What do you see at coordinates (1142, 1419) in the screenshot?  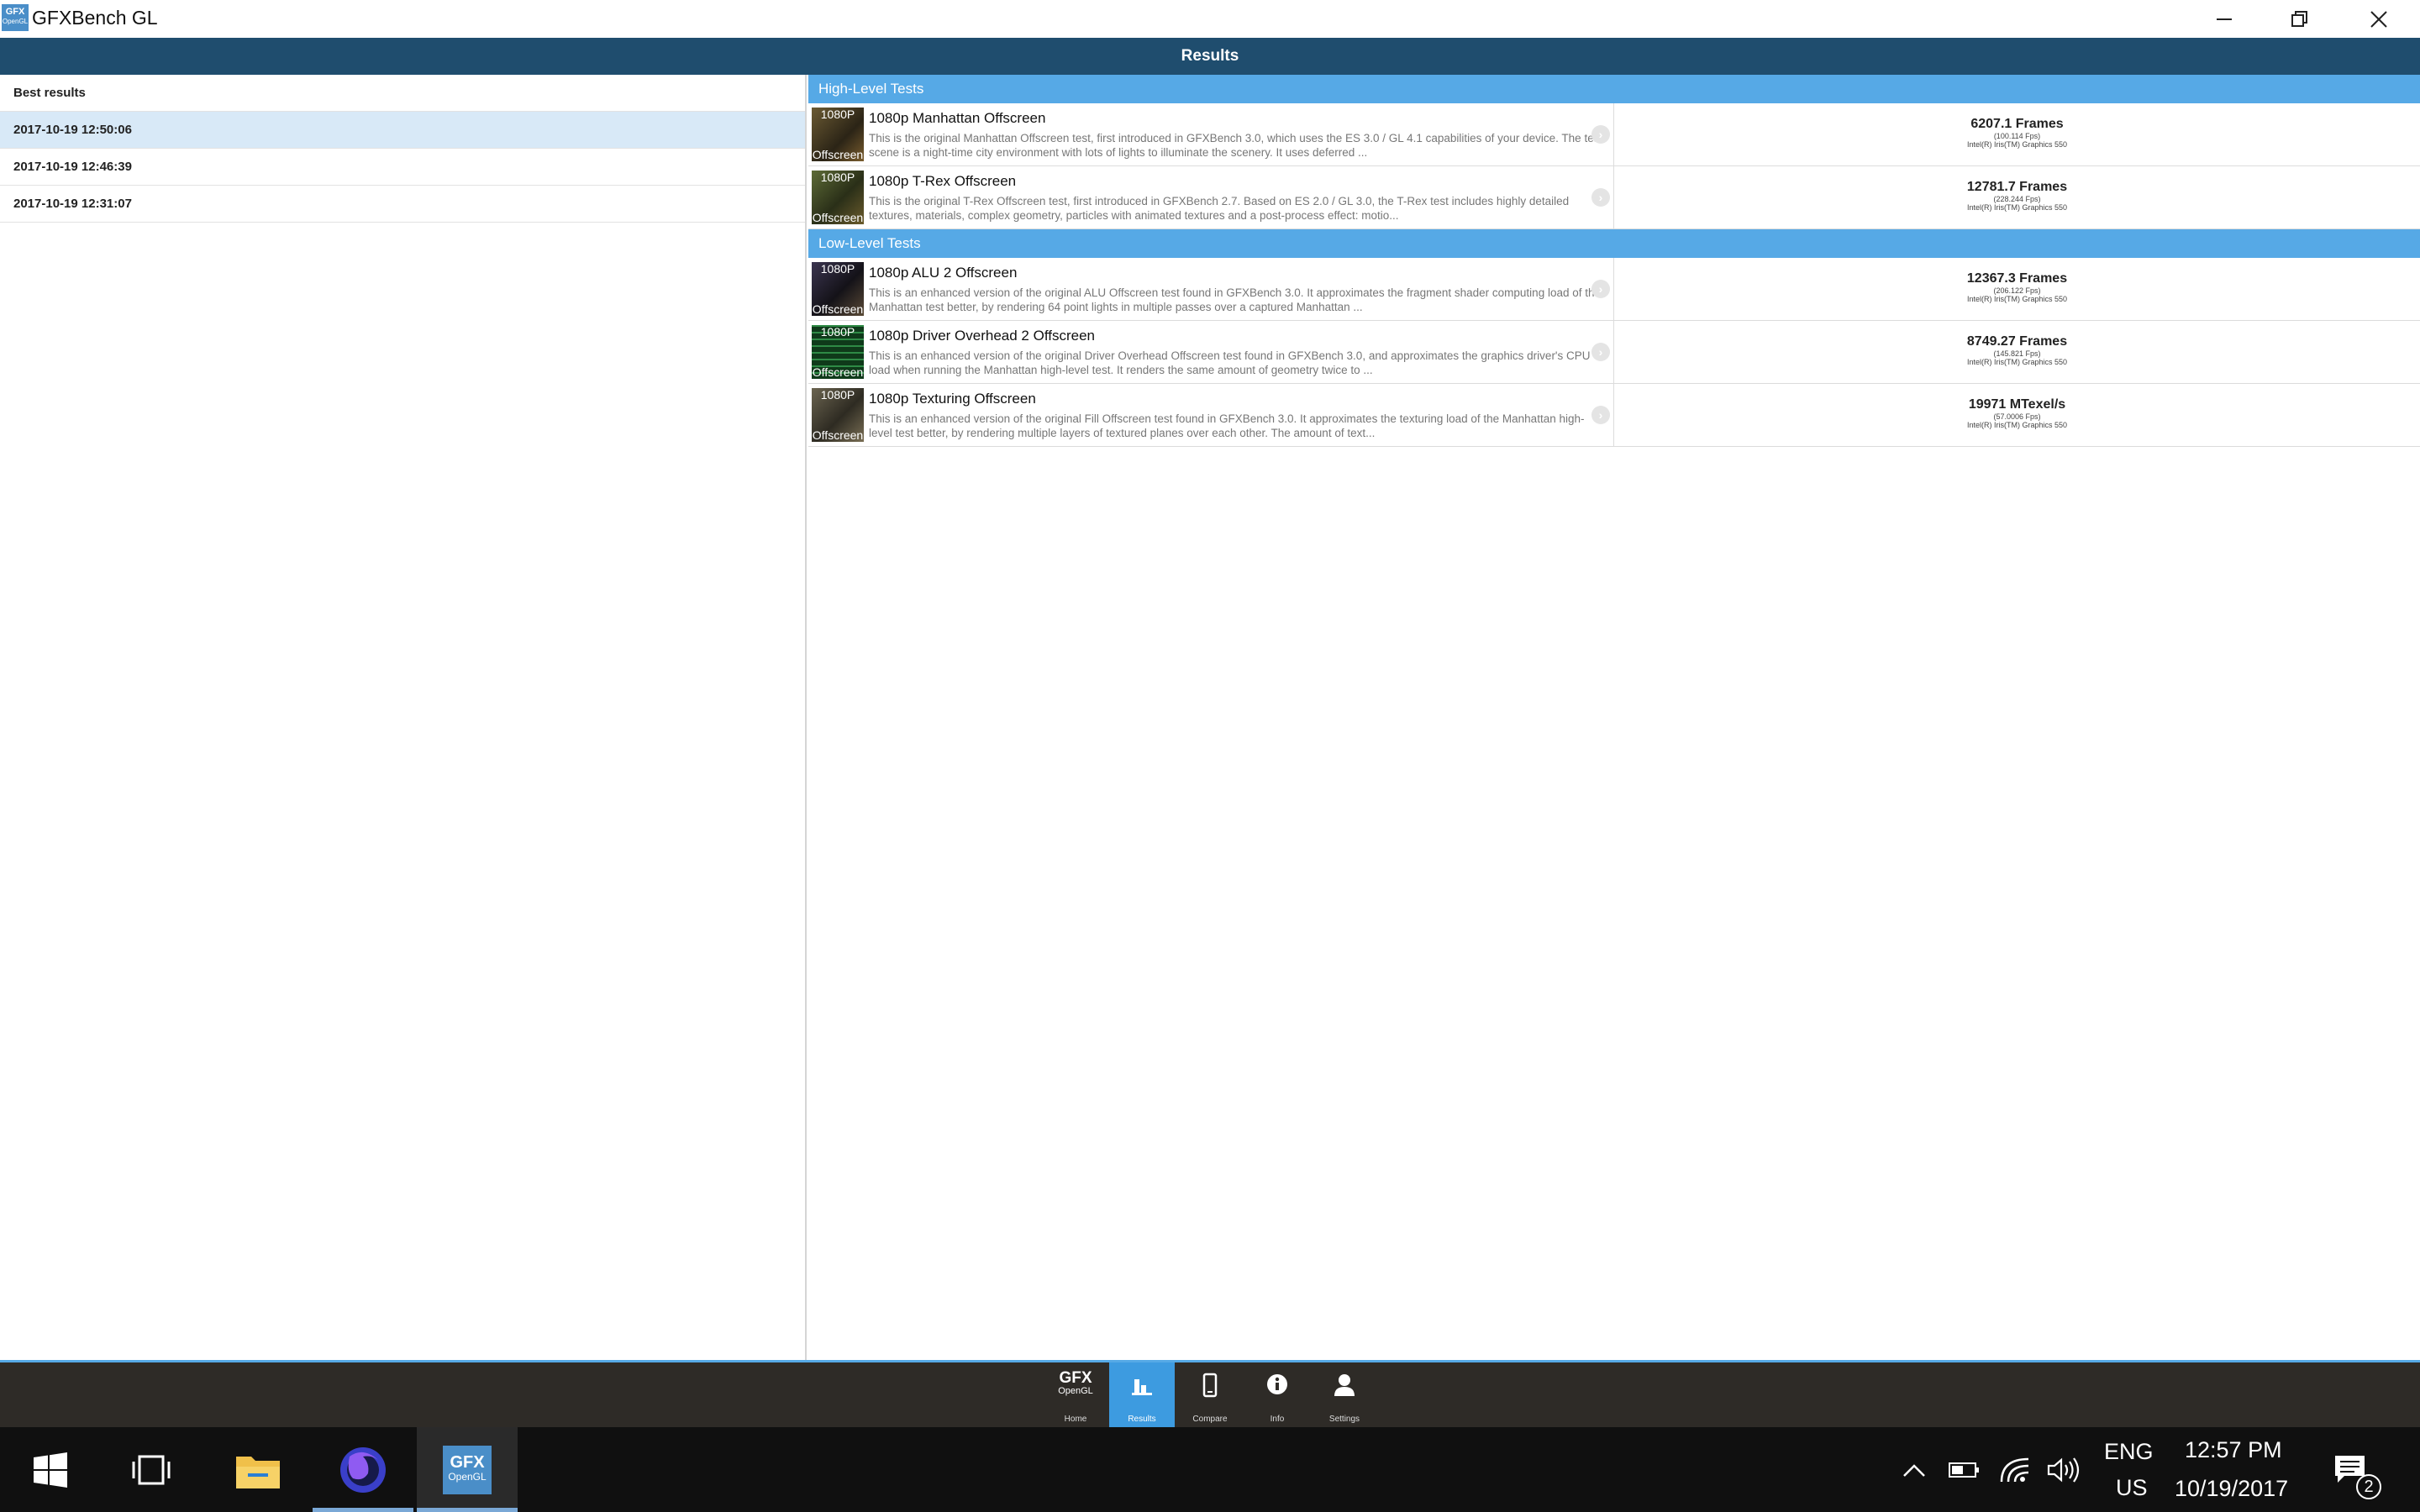 I see `nav-results-label: Results` at bounding box center [1142, 1419].